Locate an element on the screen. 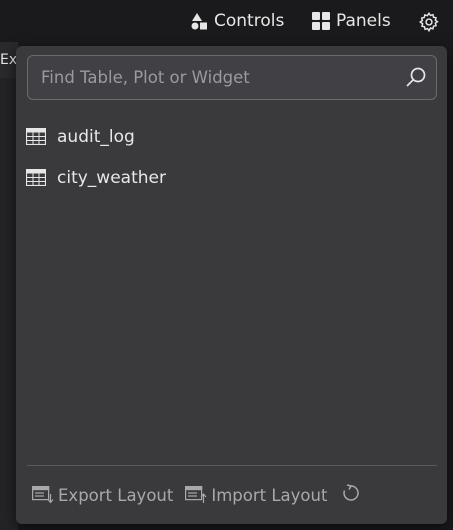  top-bar: Controls Panels is located at coordinates (226, 21).